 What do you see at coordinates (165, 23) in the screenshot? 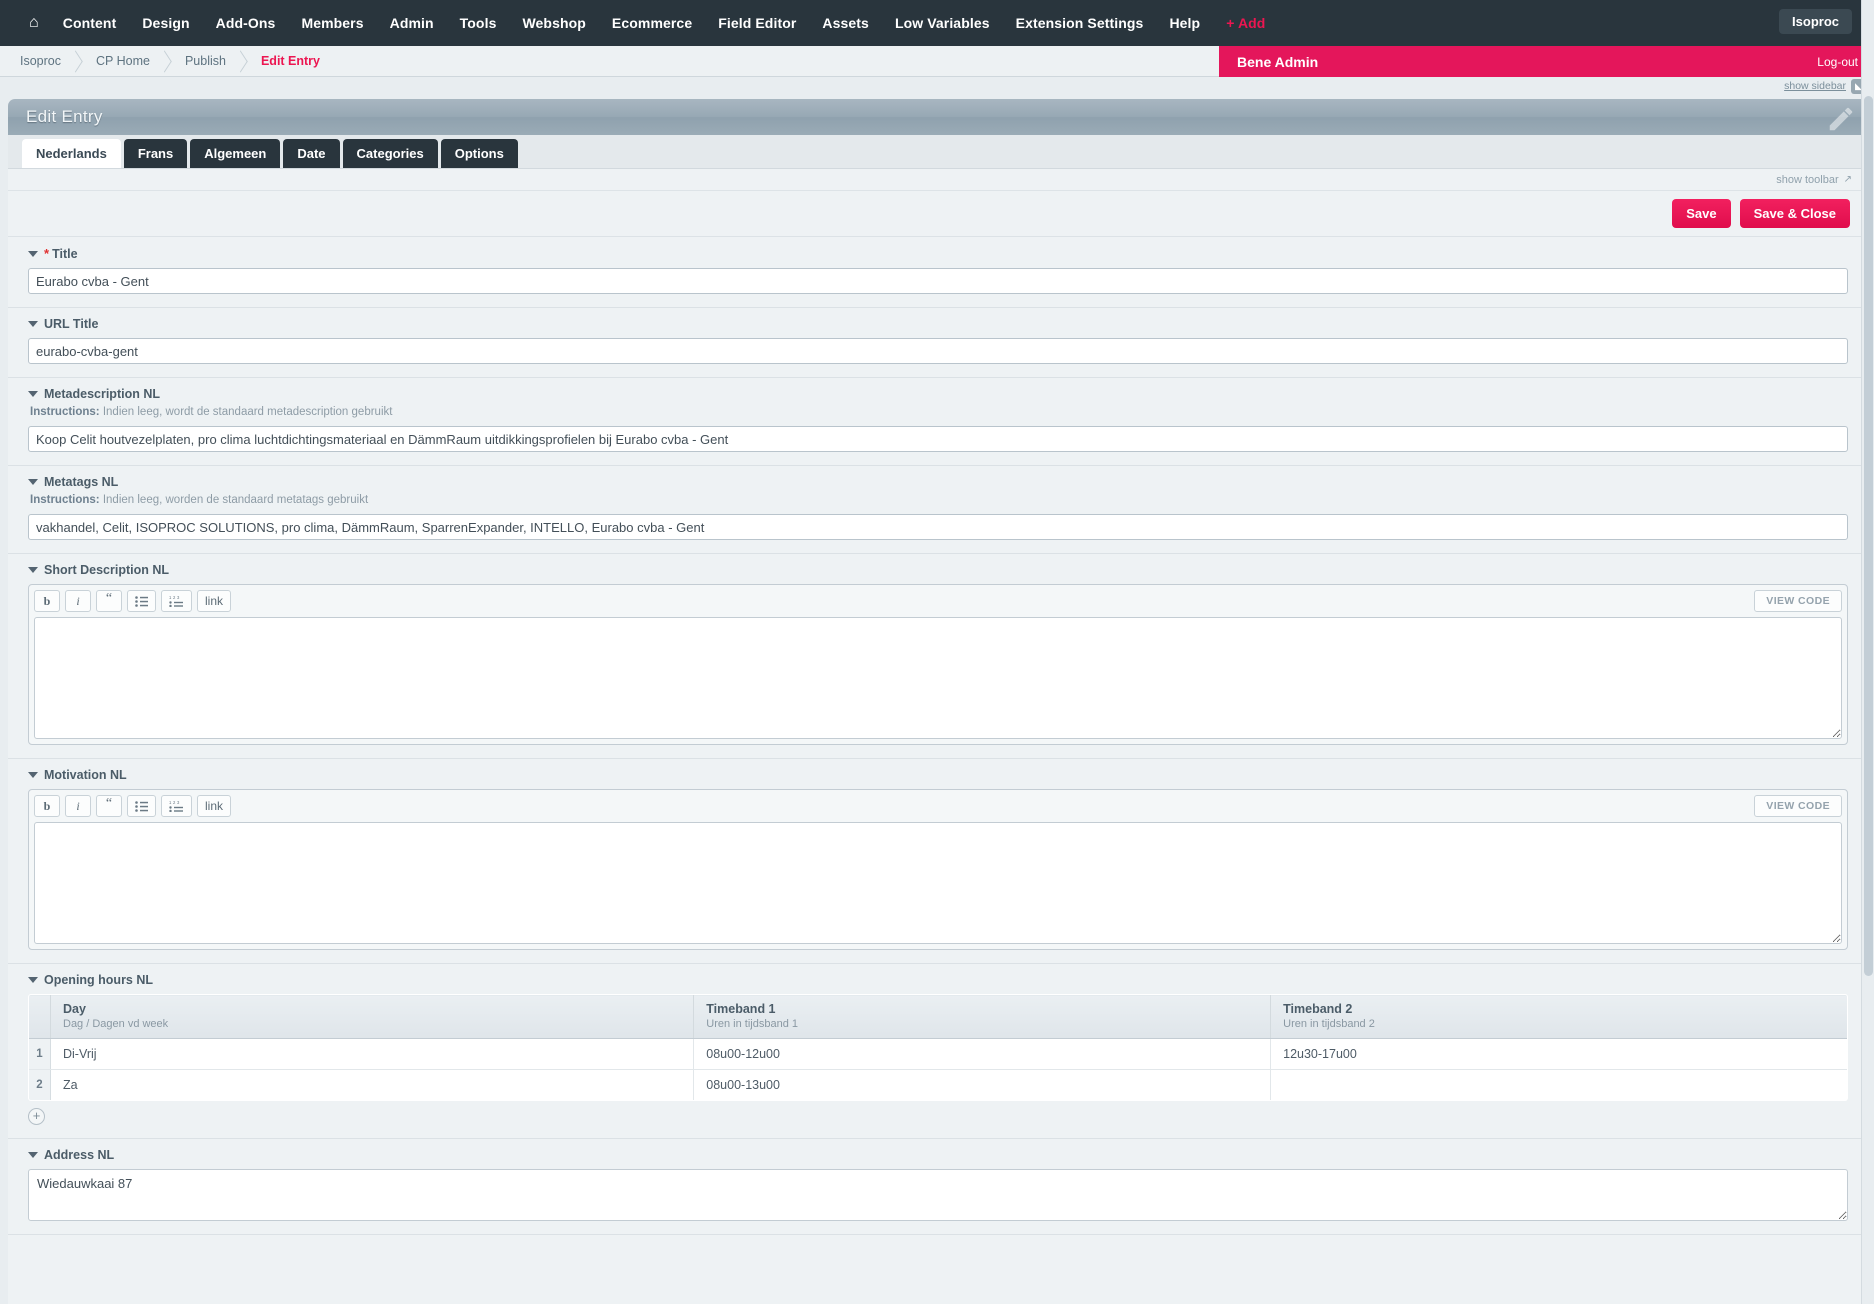
I see `nav-item-design: Design` at bounding box center [165, 23].